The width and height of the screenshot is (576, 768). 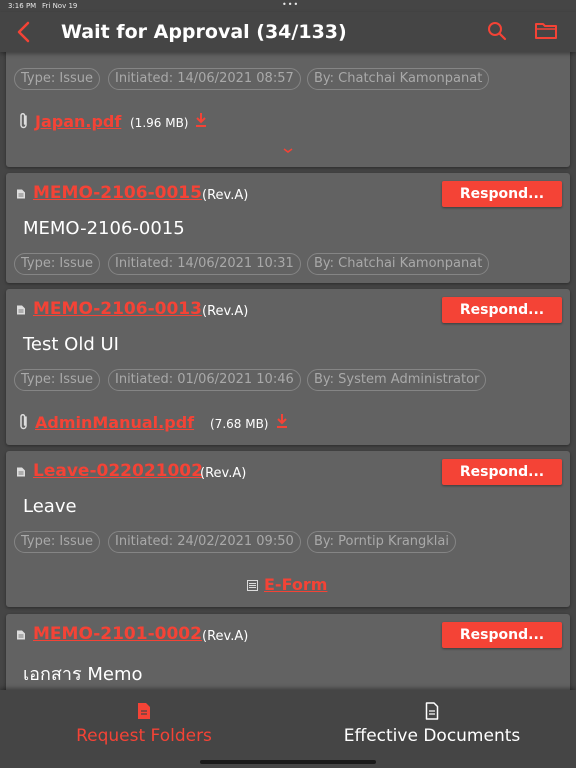 What do you see at coordinates (144, 711) in the screenshot?
I see `document-filled-icon` at bounding box center [144, 711].